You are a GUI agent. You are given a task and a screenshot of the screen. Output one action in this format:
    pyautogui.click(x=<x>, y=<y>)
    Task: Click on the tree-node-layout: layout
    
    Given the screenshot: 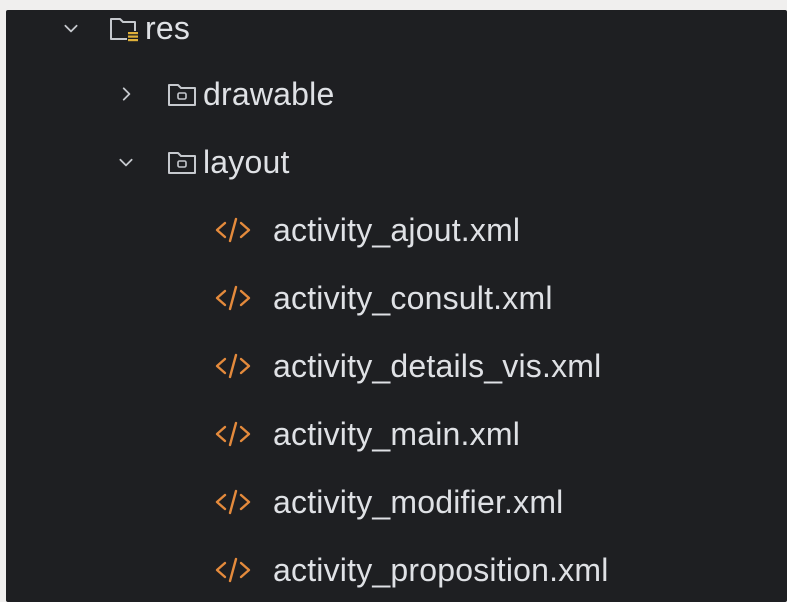 What is the action you would take?
    pyautogui.click(x=396, y=162)
    